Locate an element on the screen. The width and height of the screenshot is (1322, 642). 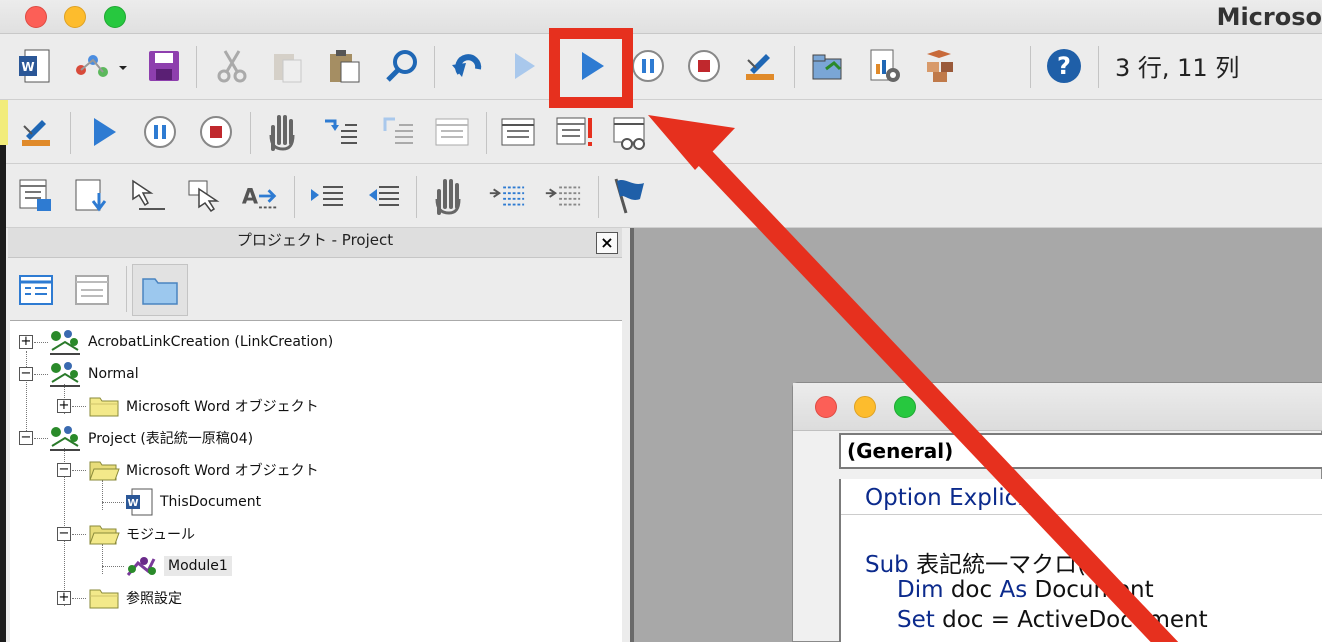
code-line: Option Explicit is located at coordinates (949, 498).